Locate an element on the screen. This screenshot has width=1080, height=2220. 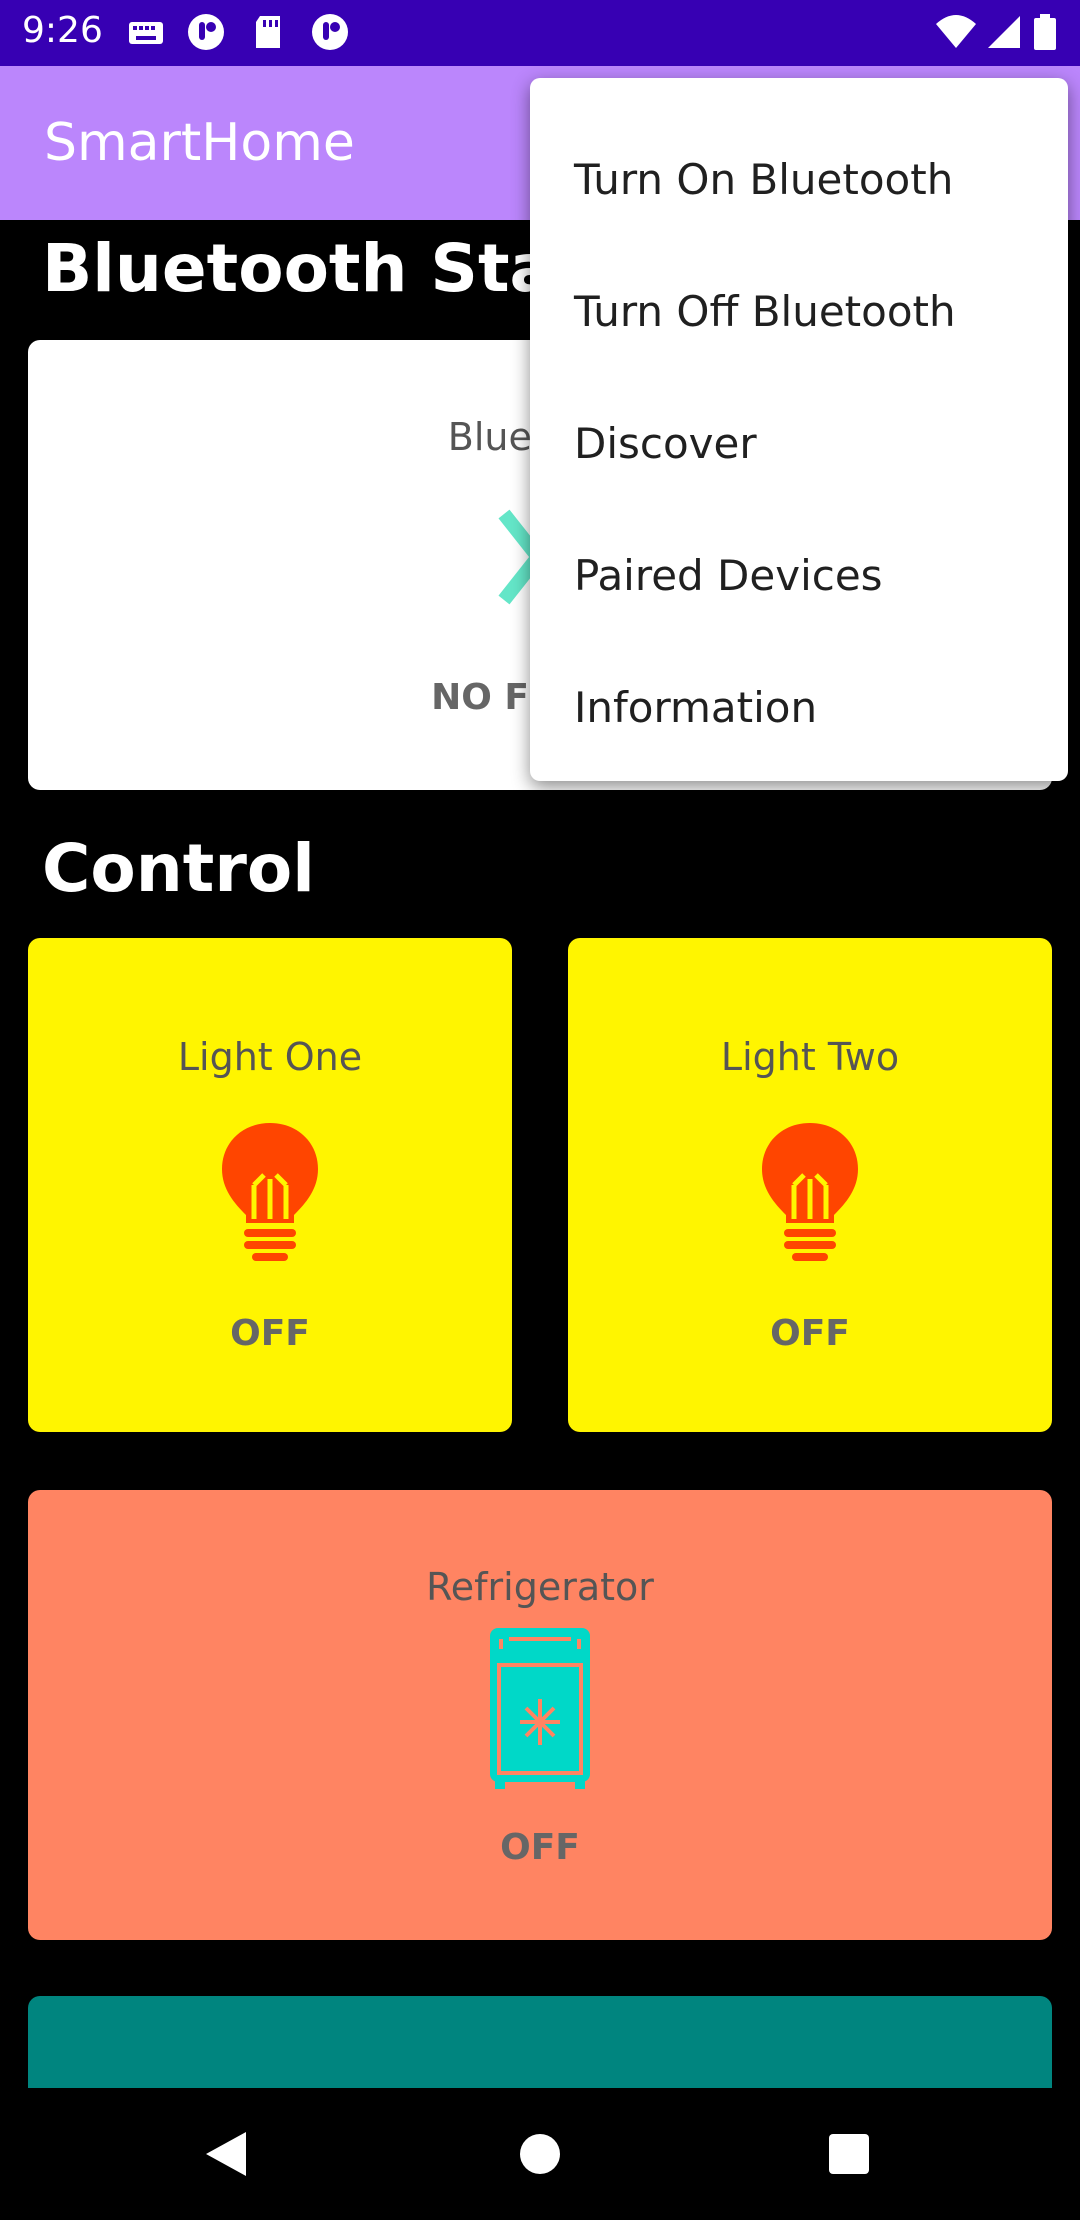
light-two-card: Light Two OFF is located at coordinates (810, 1185).